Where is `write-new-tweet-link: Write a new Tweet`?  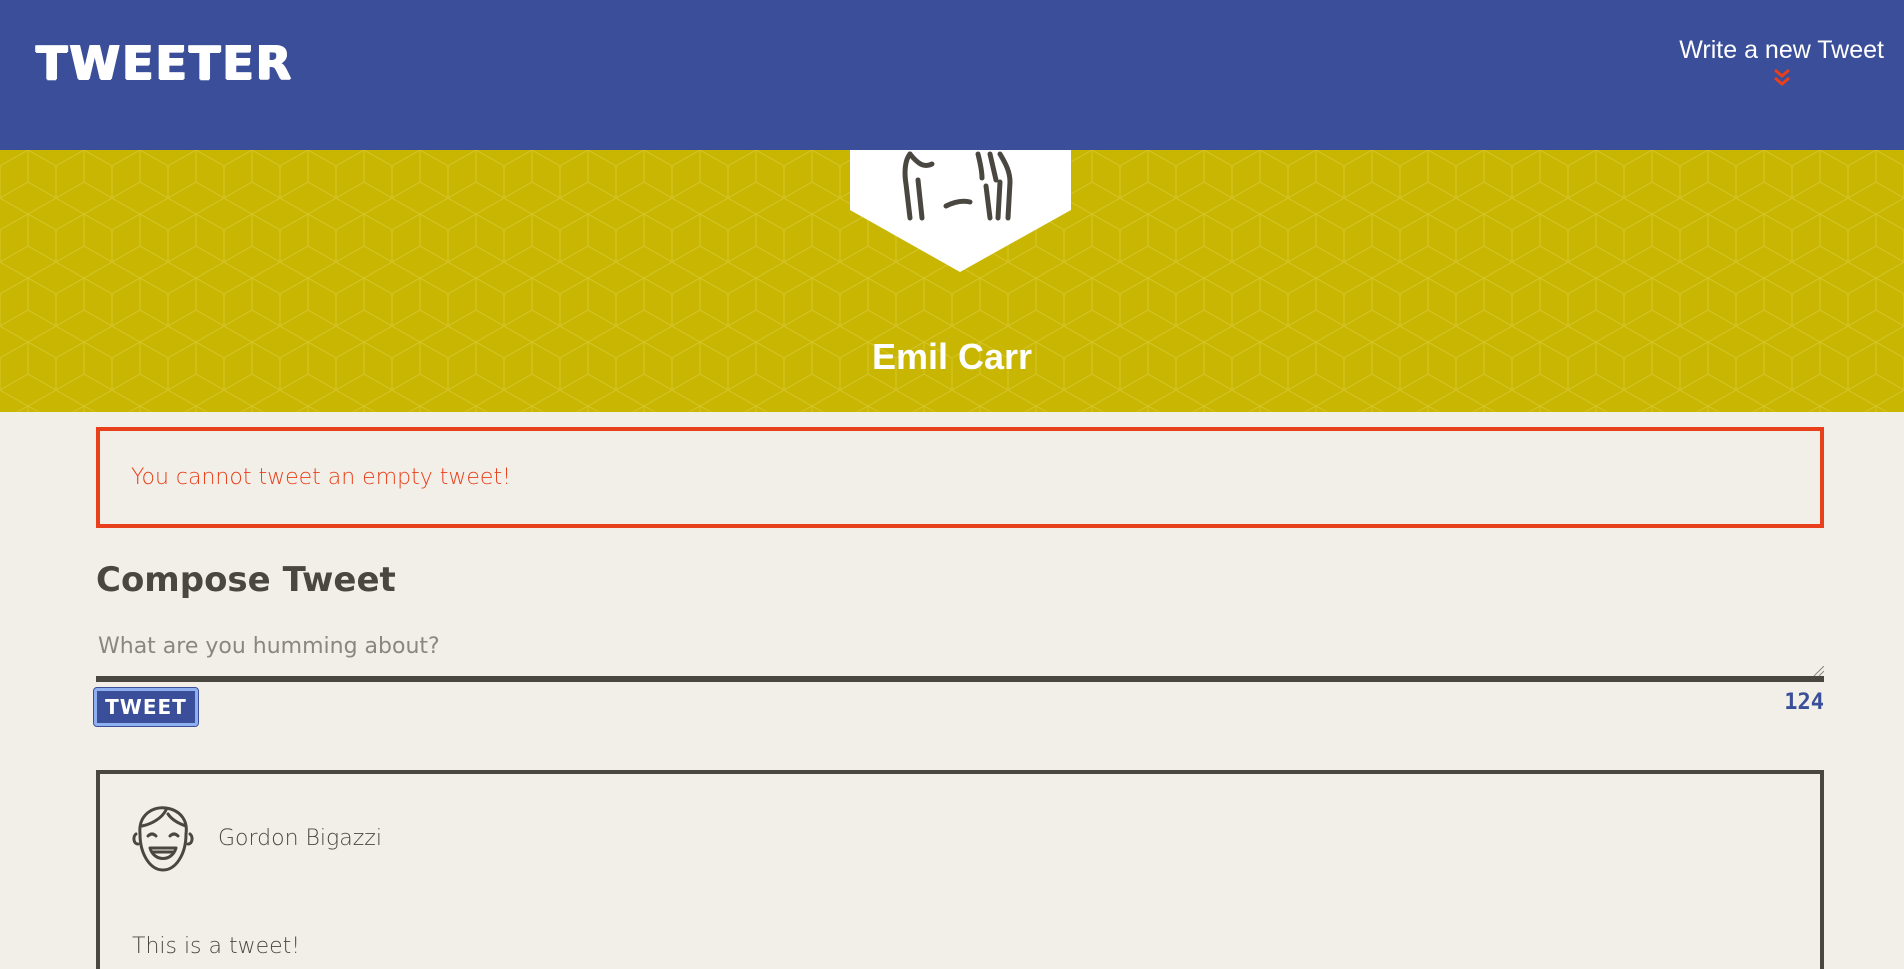
write-new-tweet-link: Write a new Tweet is located at coordinates (1781, 62).